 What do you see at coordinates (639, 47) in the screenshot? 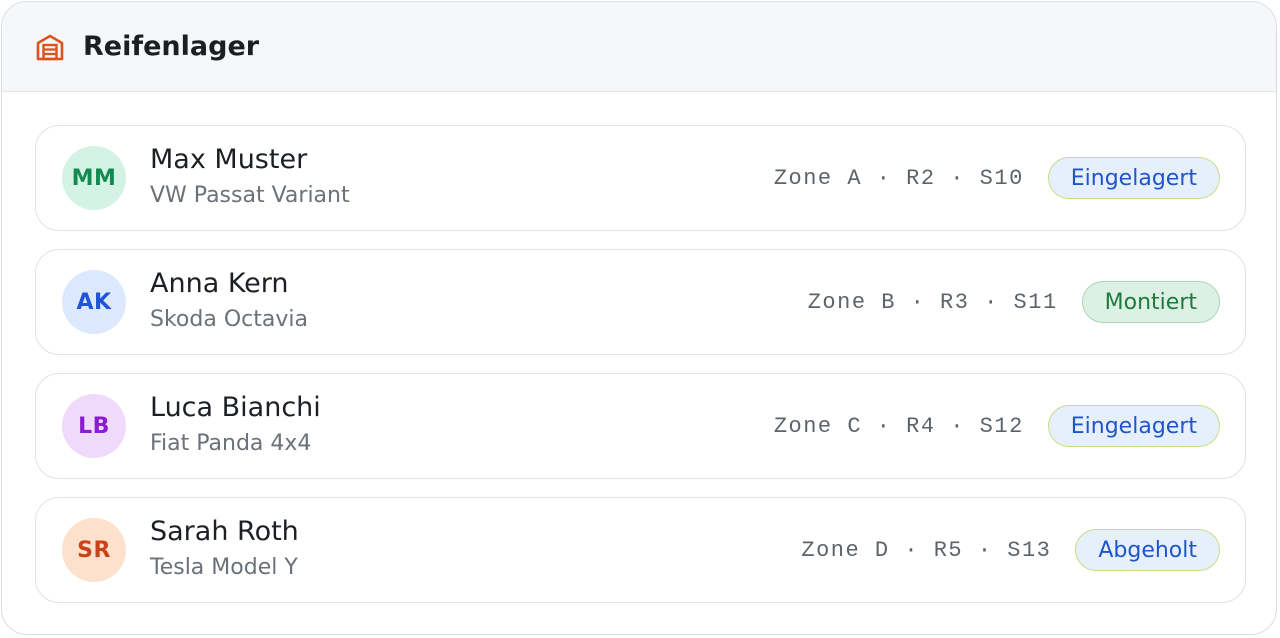
I see `card-header: Reifenlager` at bounding box center [639, 47].